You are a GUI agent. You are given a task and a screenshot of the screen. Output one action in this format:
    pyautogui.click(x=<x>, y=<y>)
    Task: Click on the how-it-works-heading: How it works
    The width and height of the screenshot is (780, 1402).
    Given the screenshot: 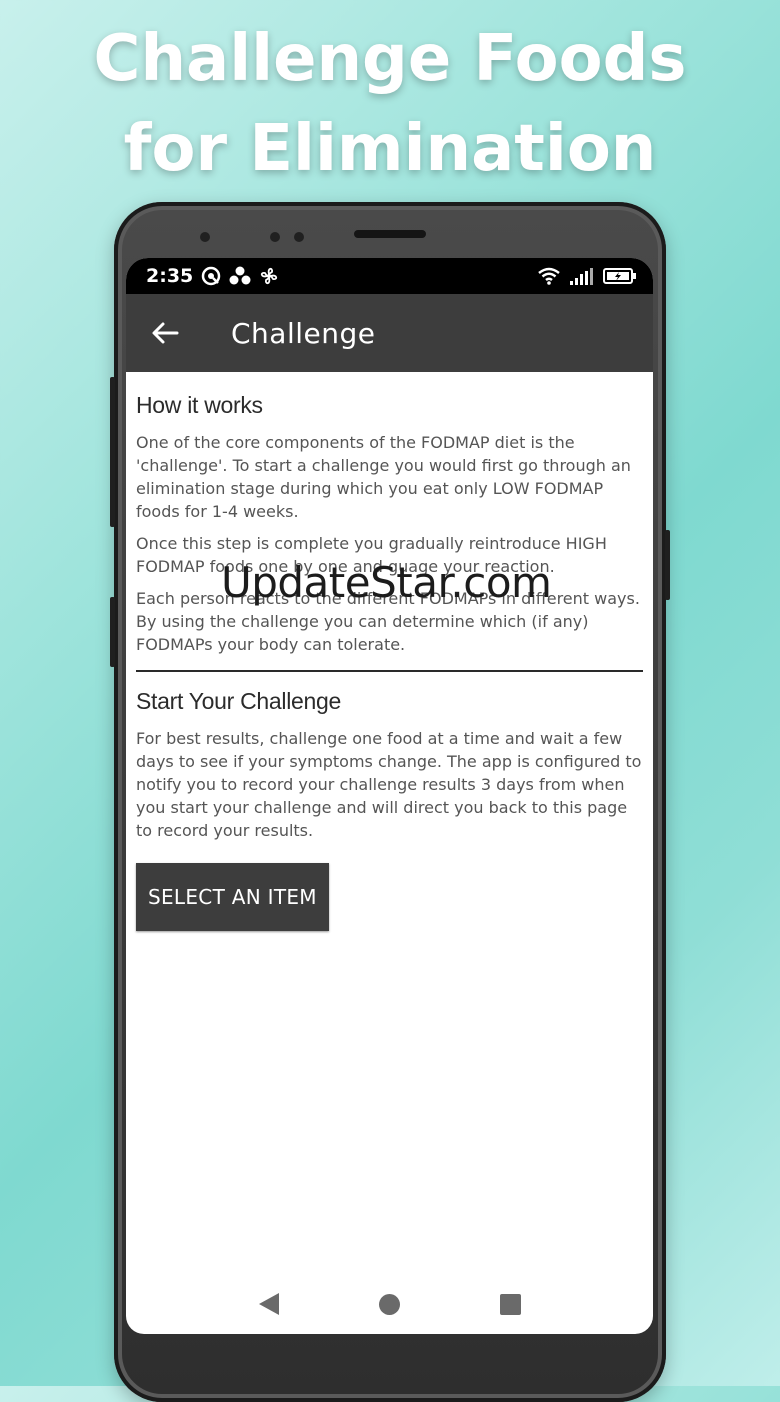 What is the action you would take?
    pyautogui.click(x=199, y=405)
    